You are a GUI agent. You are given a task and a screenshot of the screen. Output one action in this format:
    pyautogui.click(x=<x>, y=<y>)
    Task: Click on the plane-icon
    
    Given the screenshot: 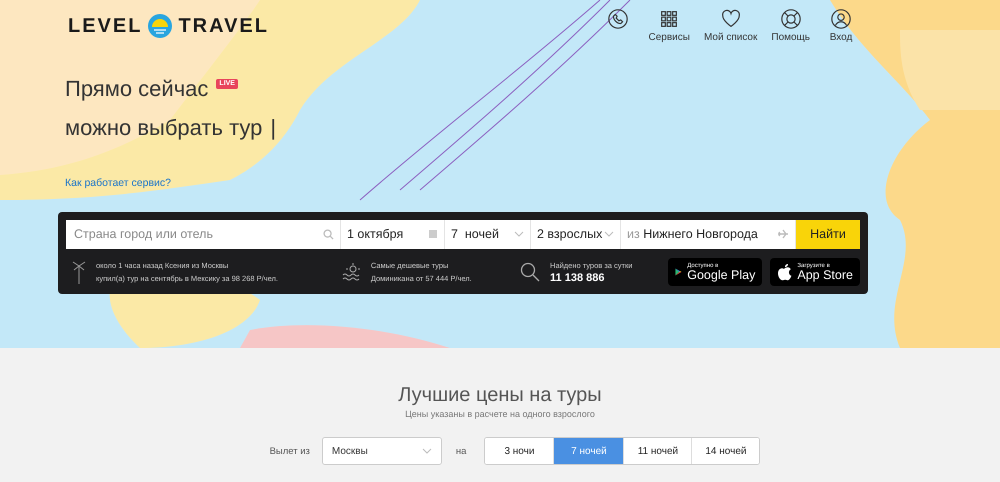 What is the action you would take?
    pyautogui.click(x=783, y=234)
    